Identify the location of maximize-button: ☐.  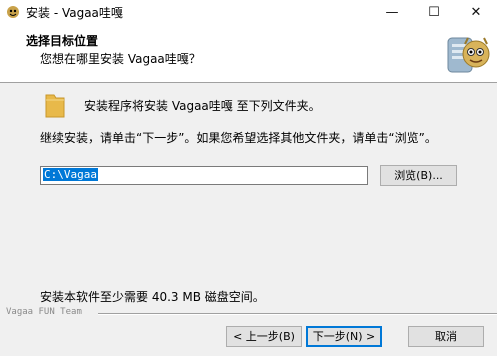
(434, 12).